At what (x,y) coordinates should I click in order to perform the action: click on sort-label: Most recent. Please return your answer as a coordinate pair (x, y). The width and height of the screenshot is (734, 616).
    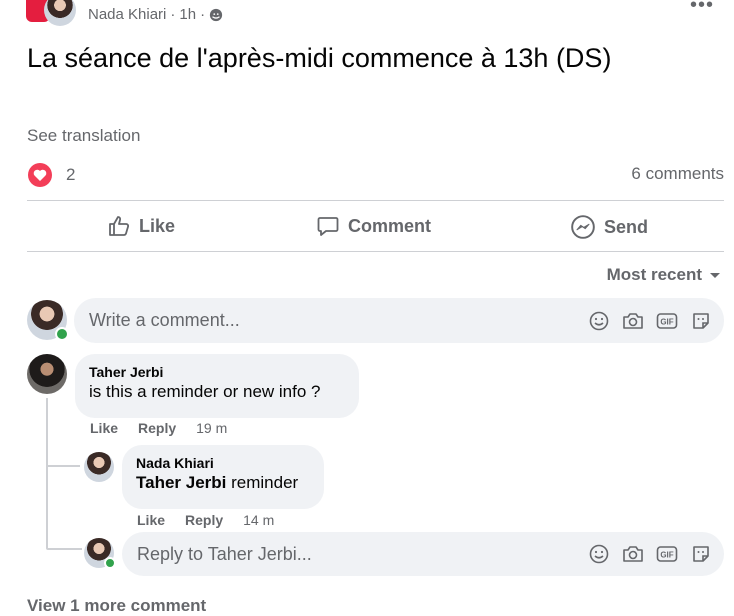
    Looking at the image, I should click on (654, 274).